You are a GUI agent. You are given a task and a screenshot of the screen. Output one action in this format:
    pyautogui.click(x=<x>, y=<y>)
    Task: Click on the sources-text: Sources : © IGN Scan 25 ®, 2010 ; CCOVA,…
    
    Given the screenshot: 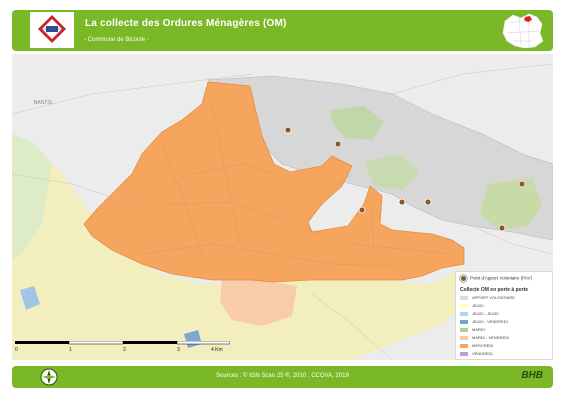 What is the action you would take?
    pyautogui.click(x=282, y=376)
    